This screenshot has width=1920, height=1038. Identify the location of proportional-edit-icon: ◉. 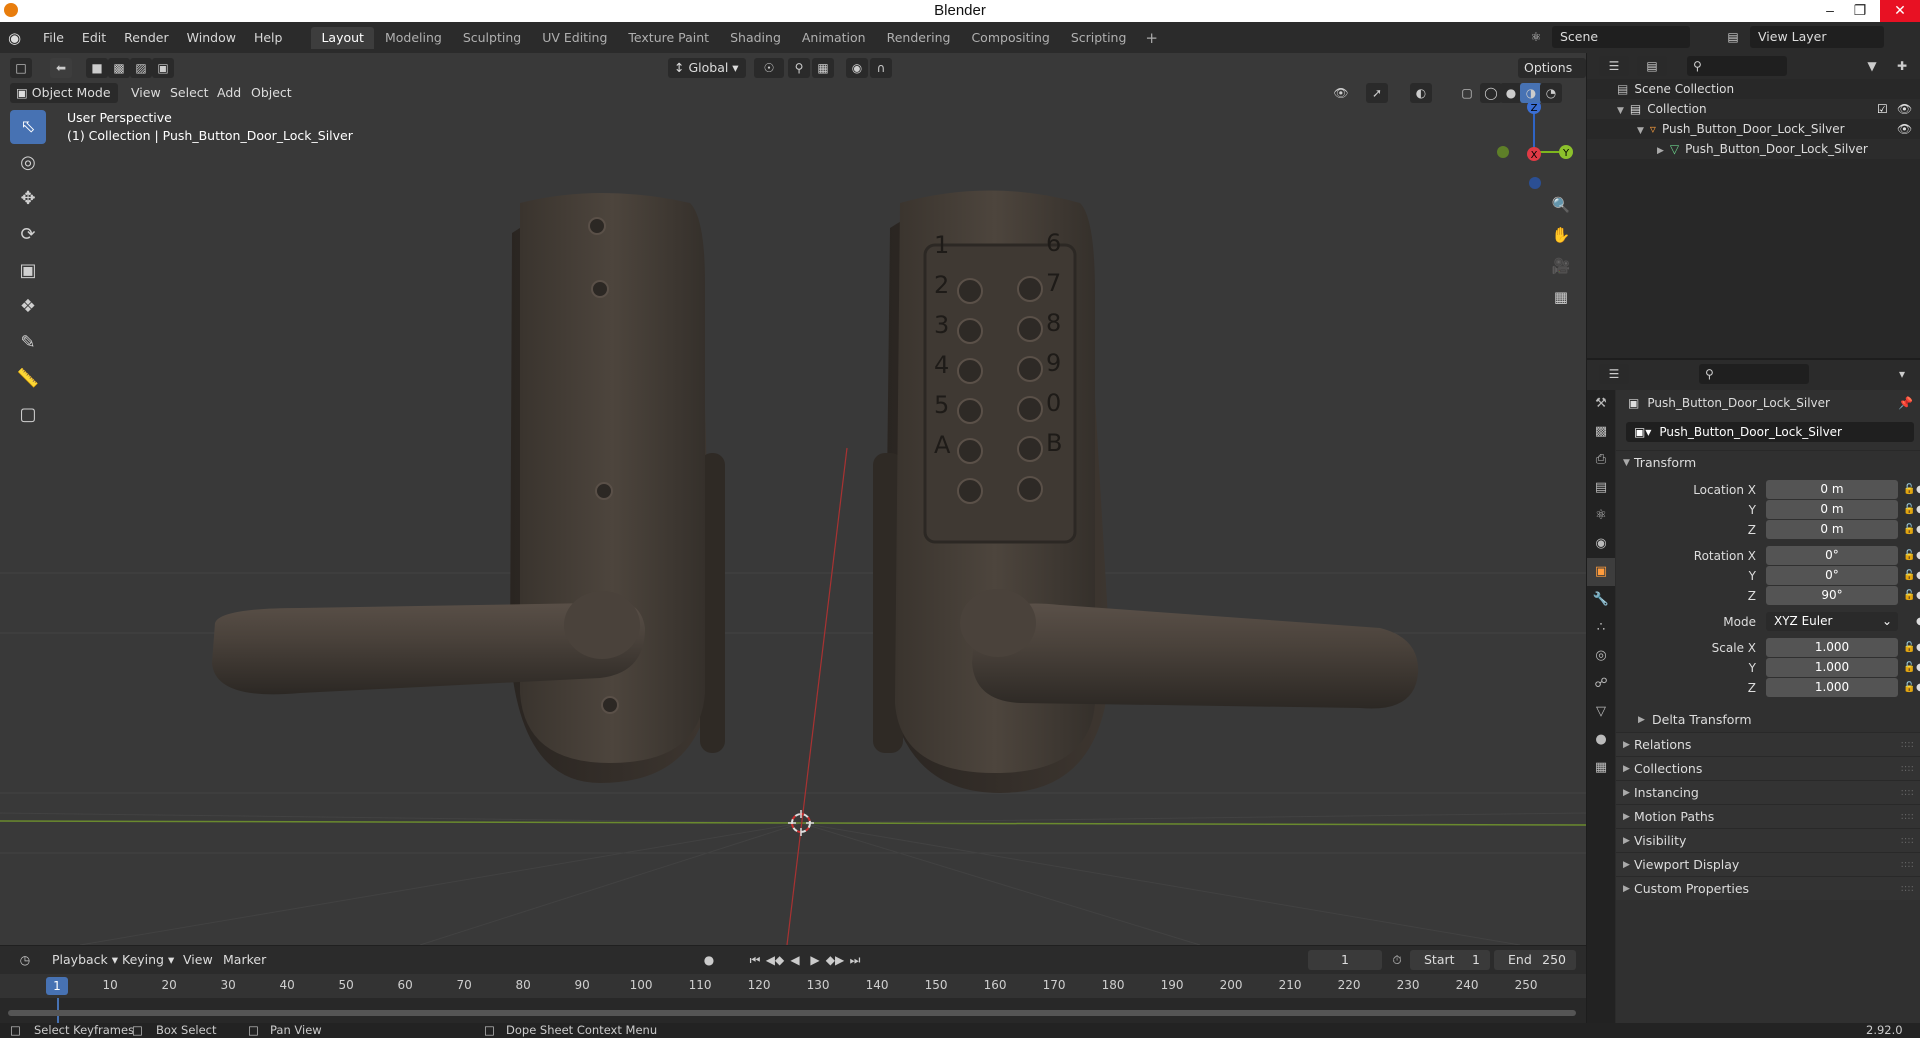
(857, 68).